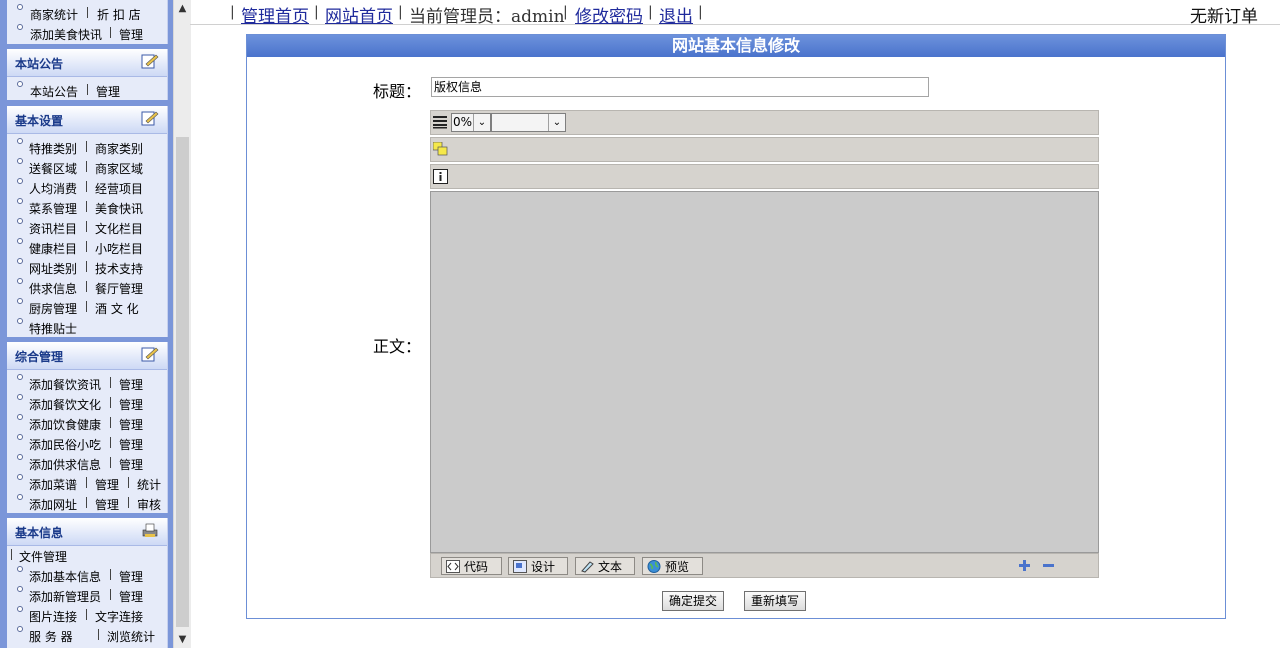 The image size is (1280, 648). I want to click on sidebar-link: 美食快讯, so click(119, 208).